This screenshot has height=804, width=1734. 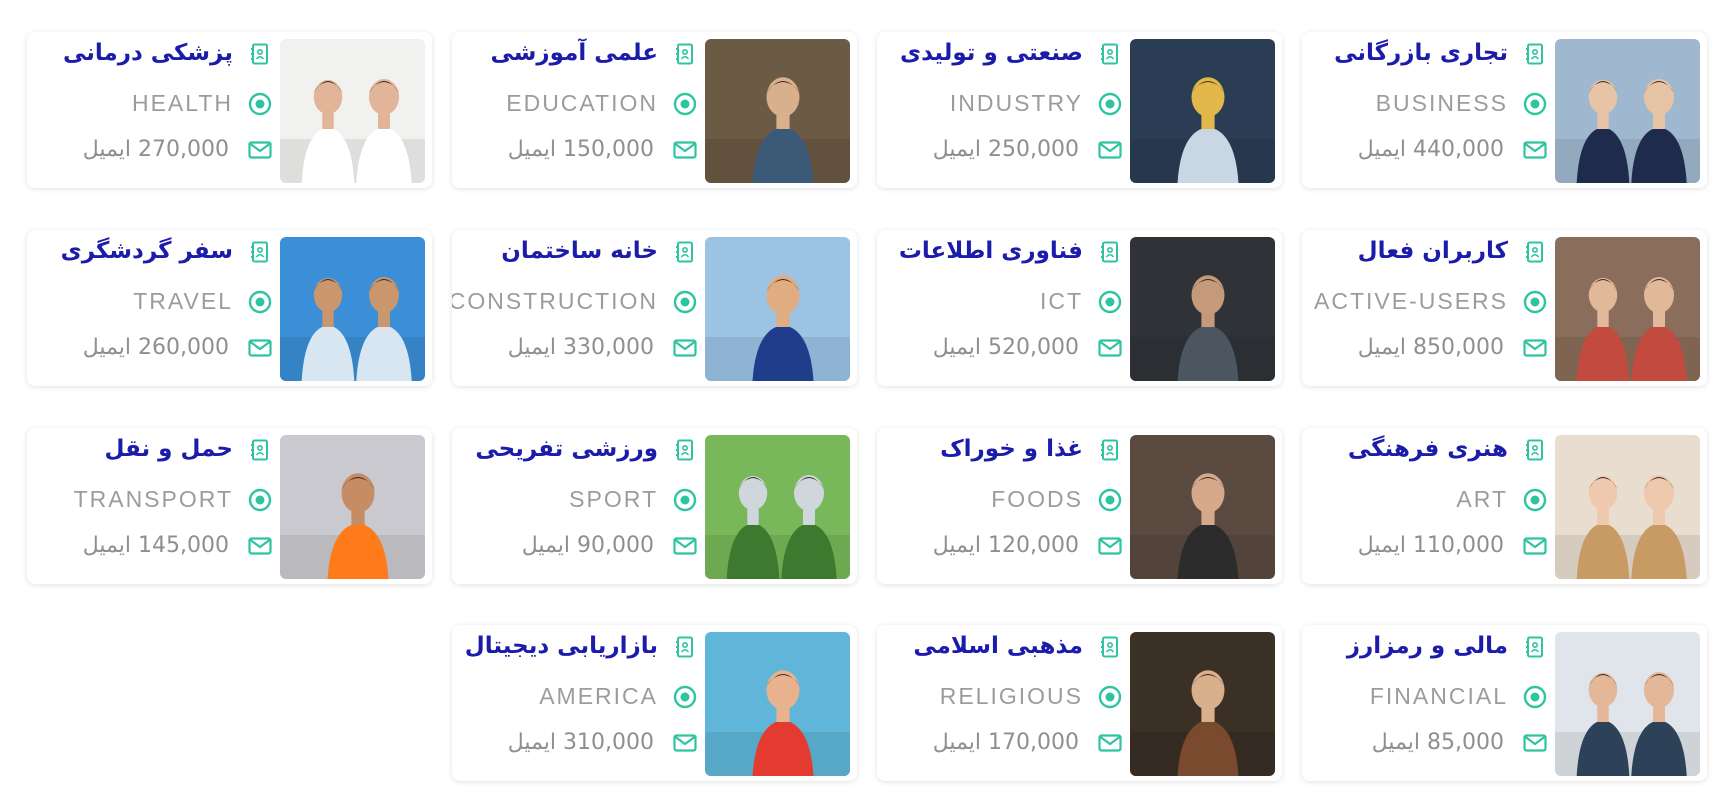 What do you see at coordinates (1482, 499) in the screenshot?
I see `category-code: ART` at bounding box center [1482, 499].